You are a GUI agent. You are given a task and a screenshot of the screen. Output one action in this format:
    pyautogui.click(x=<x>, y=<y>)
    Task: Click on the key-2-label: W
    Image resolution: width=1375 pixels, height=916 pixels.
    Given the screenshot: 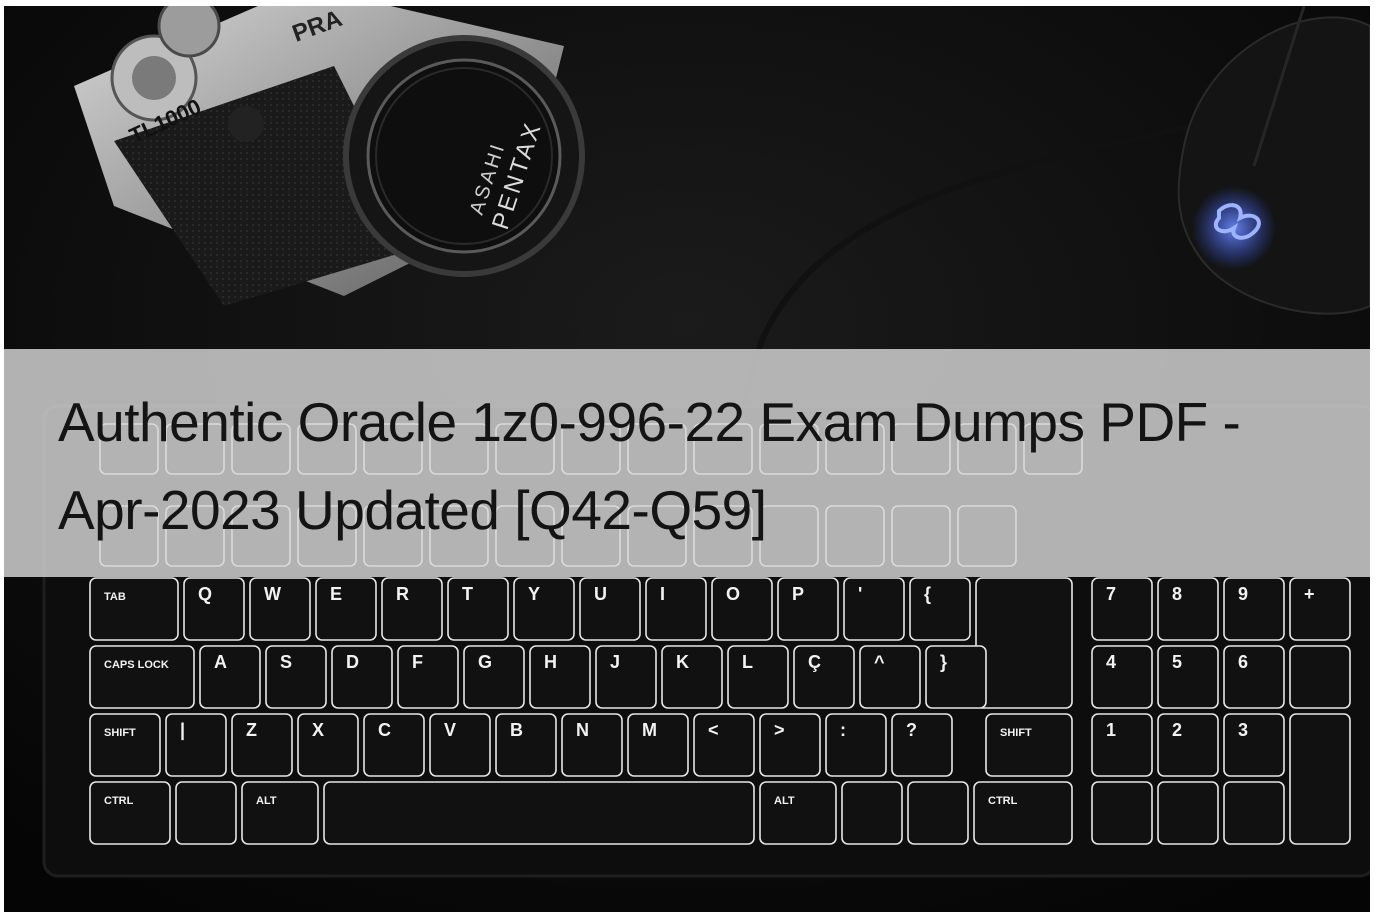 What is the action you would take?
    pyautogui.click(x=272, y=594)
    